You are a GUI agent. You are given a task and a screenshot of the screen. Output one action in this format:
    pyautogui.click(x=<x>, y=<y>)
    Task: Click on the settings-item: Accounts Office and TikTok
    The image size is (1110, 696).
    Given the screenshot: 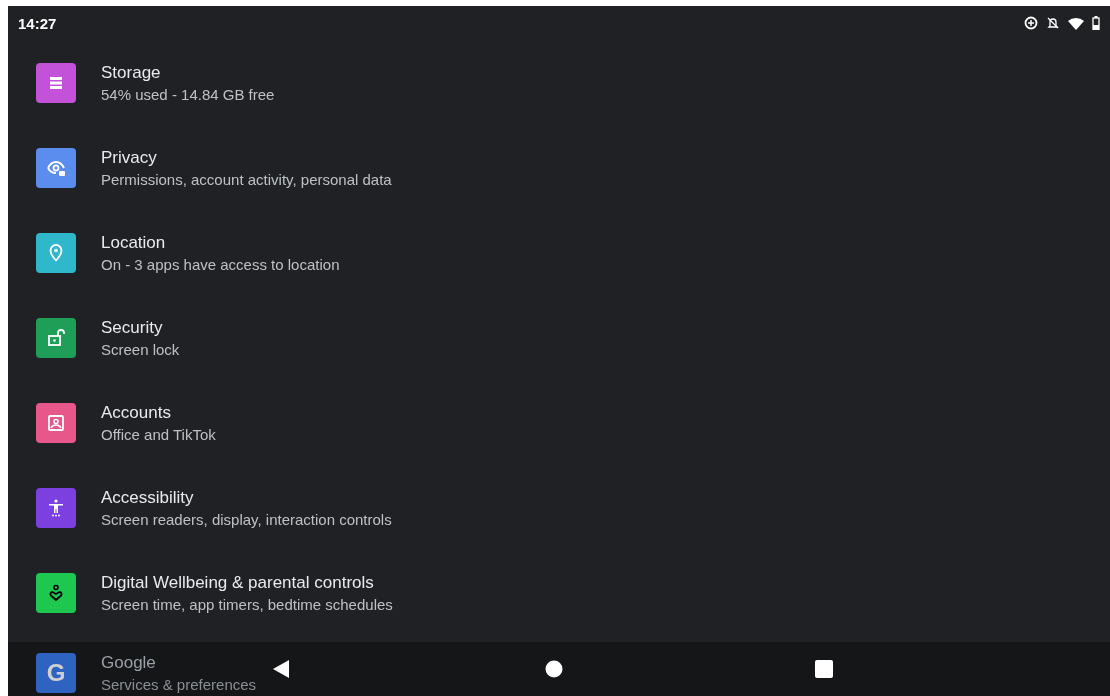 What is the action you would take?
    pyautogui.click(x=559, y=422)
    